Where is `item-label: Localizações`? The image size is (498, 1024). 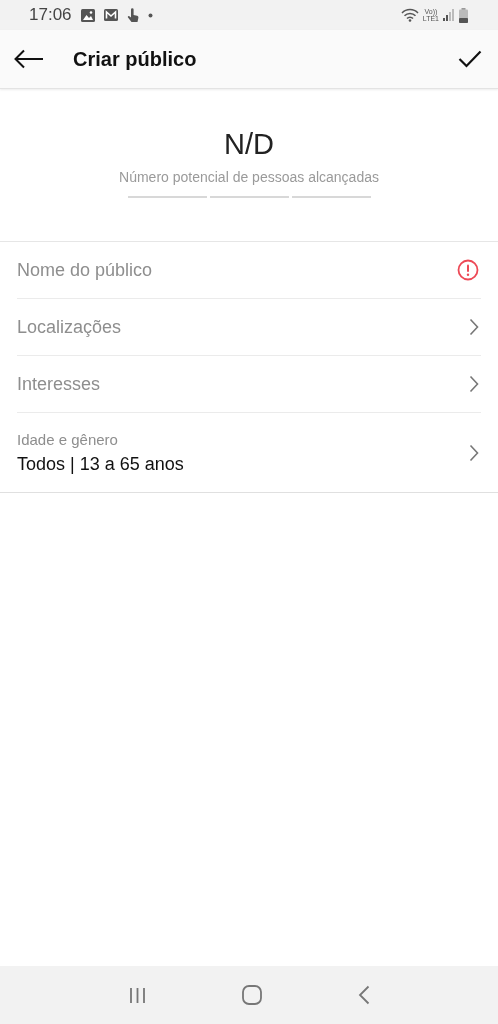 item-label: Localizações is located at coordinates (70, 327).